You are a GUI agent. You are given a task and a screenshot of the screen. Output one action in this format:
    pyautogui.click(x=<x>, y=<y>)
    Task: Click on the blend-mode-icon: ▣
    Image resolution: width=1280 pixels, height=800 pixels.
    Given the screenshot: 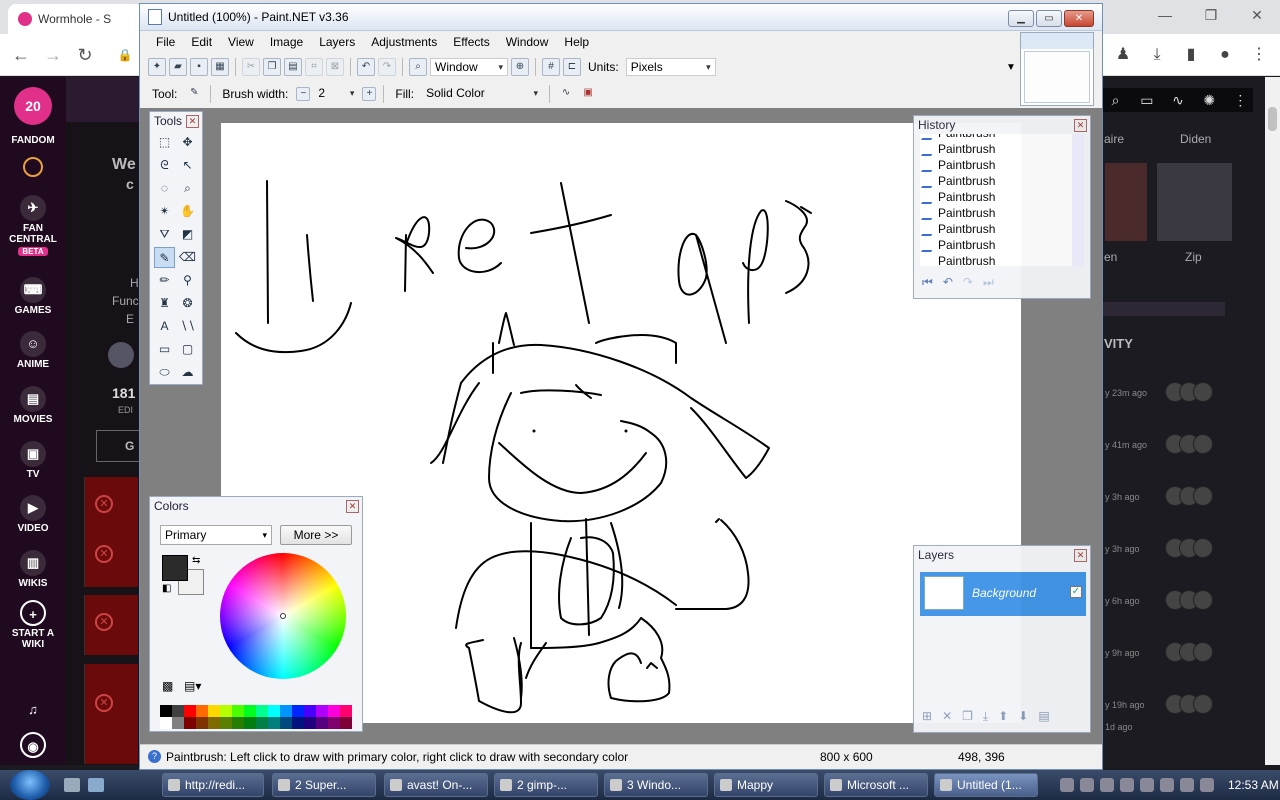 What is the action you would take?
    pyautogui.click(x=588, y=94)
    